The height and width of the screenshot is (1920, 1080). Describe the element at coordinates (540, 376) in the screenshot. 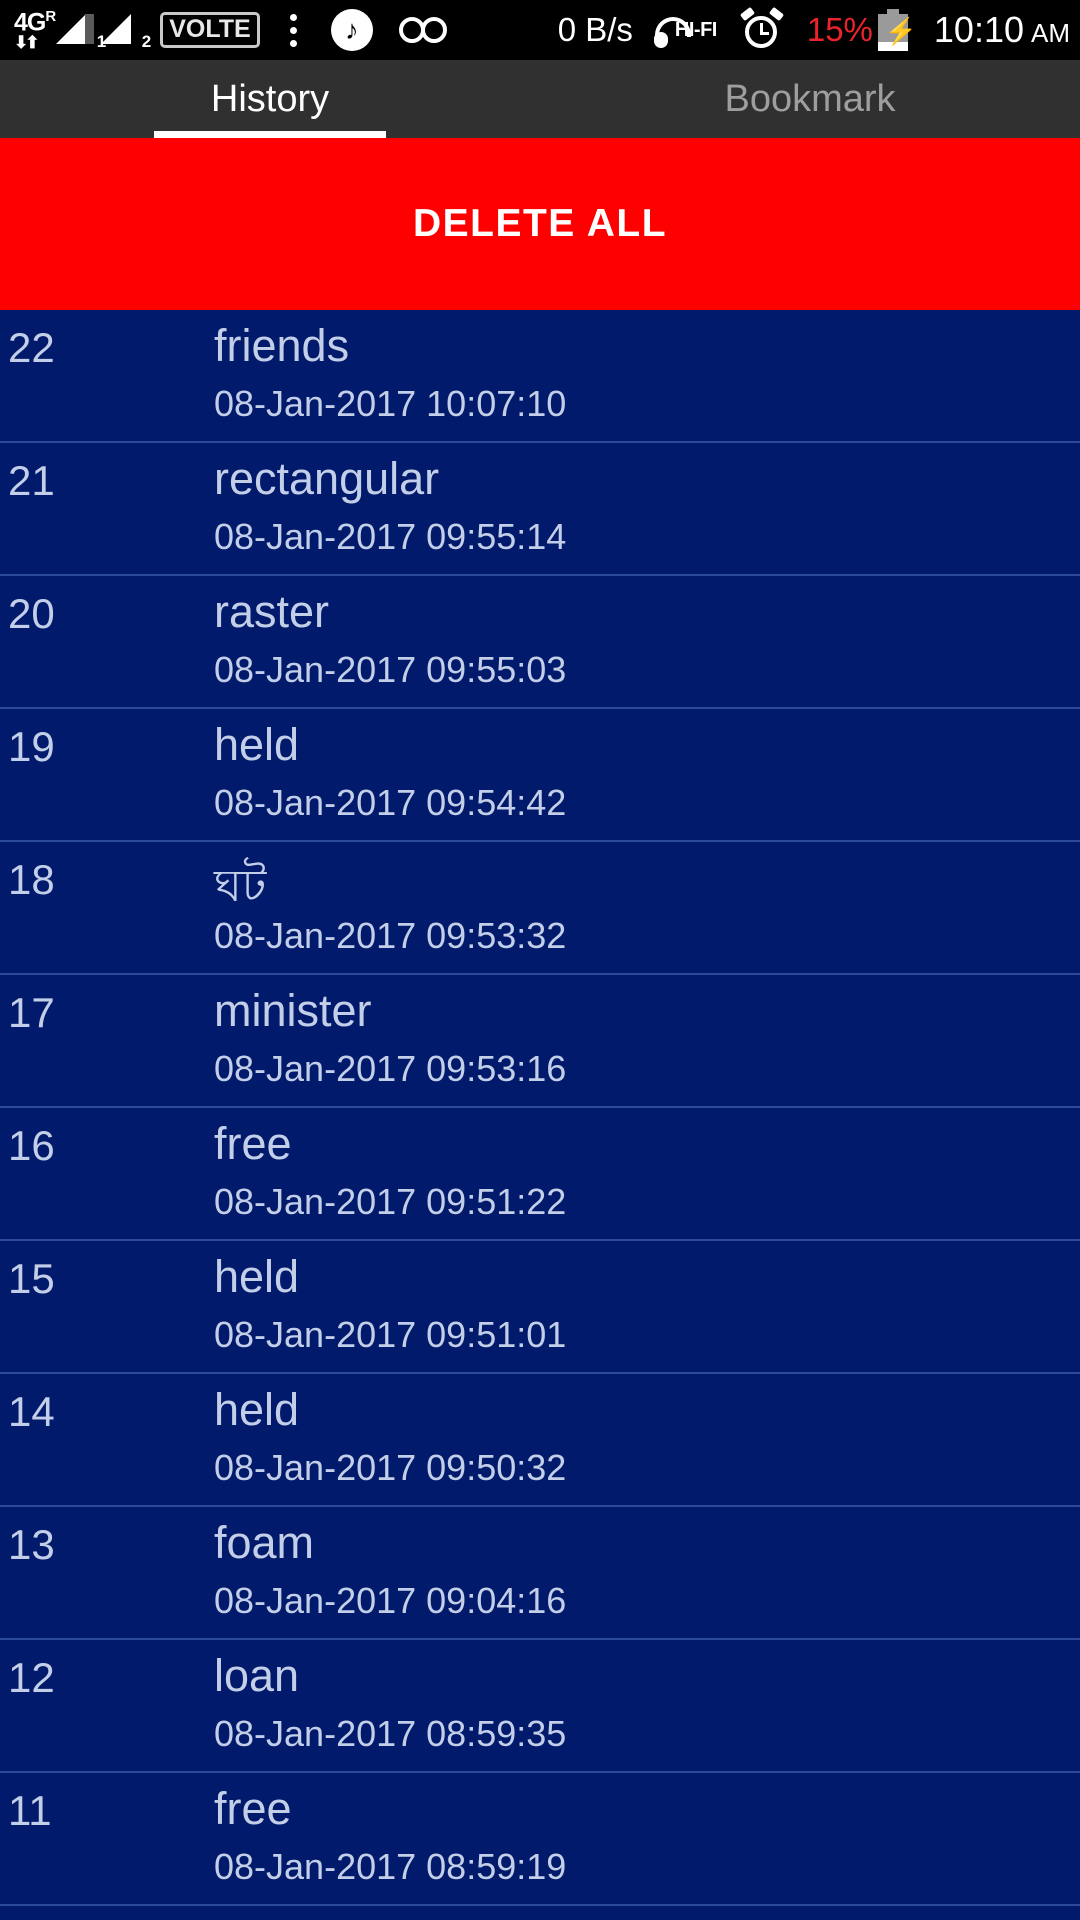

I see `table-row: 22 friends 08-Jan-2017 10:07:10` at that location.